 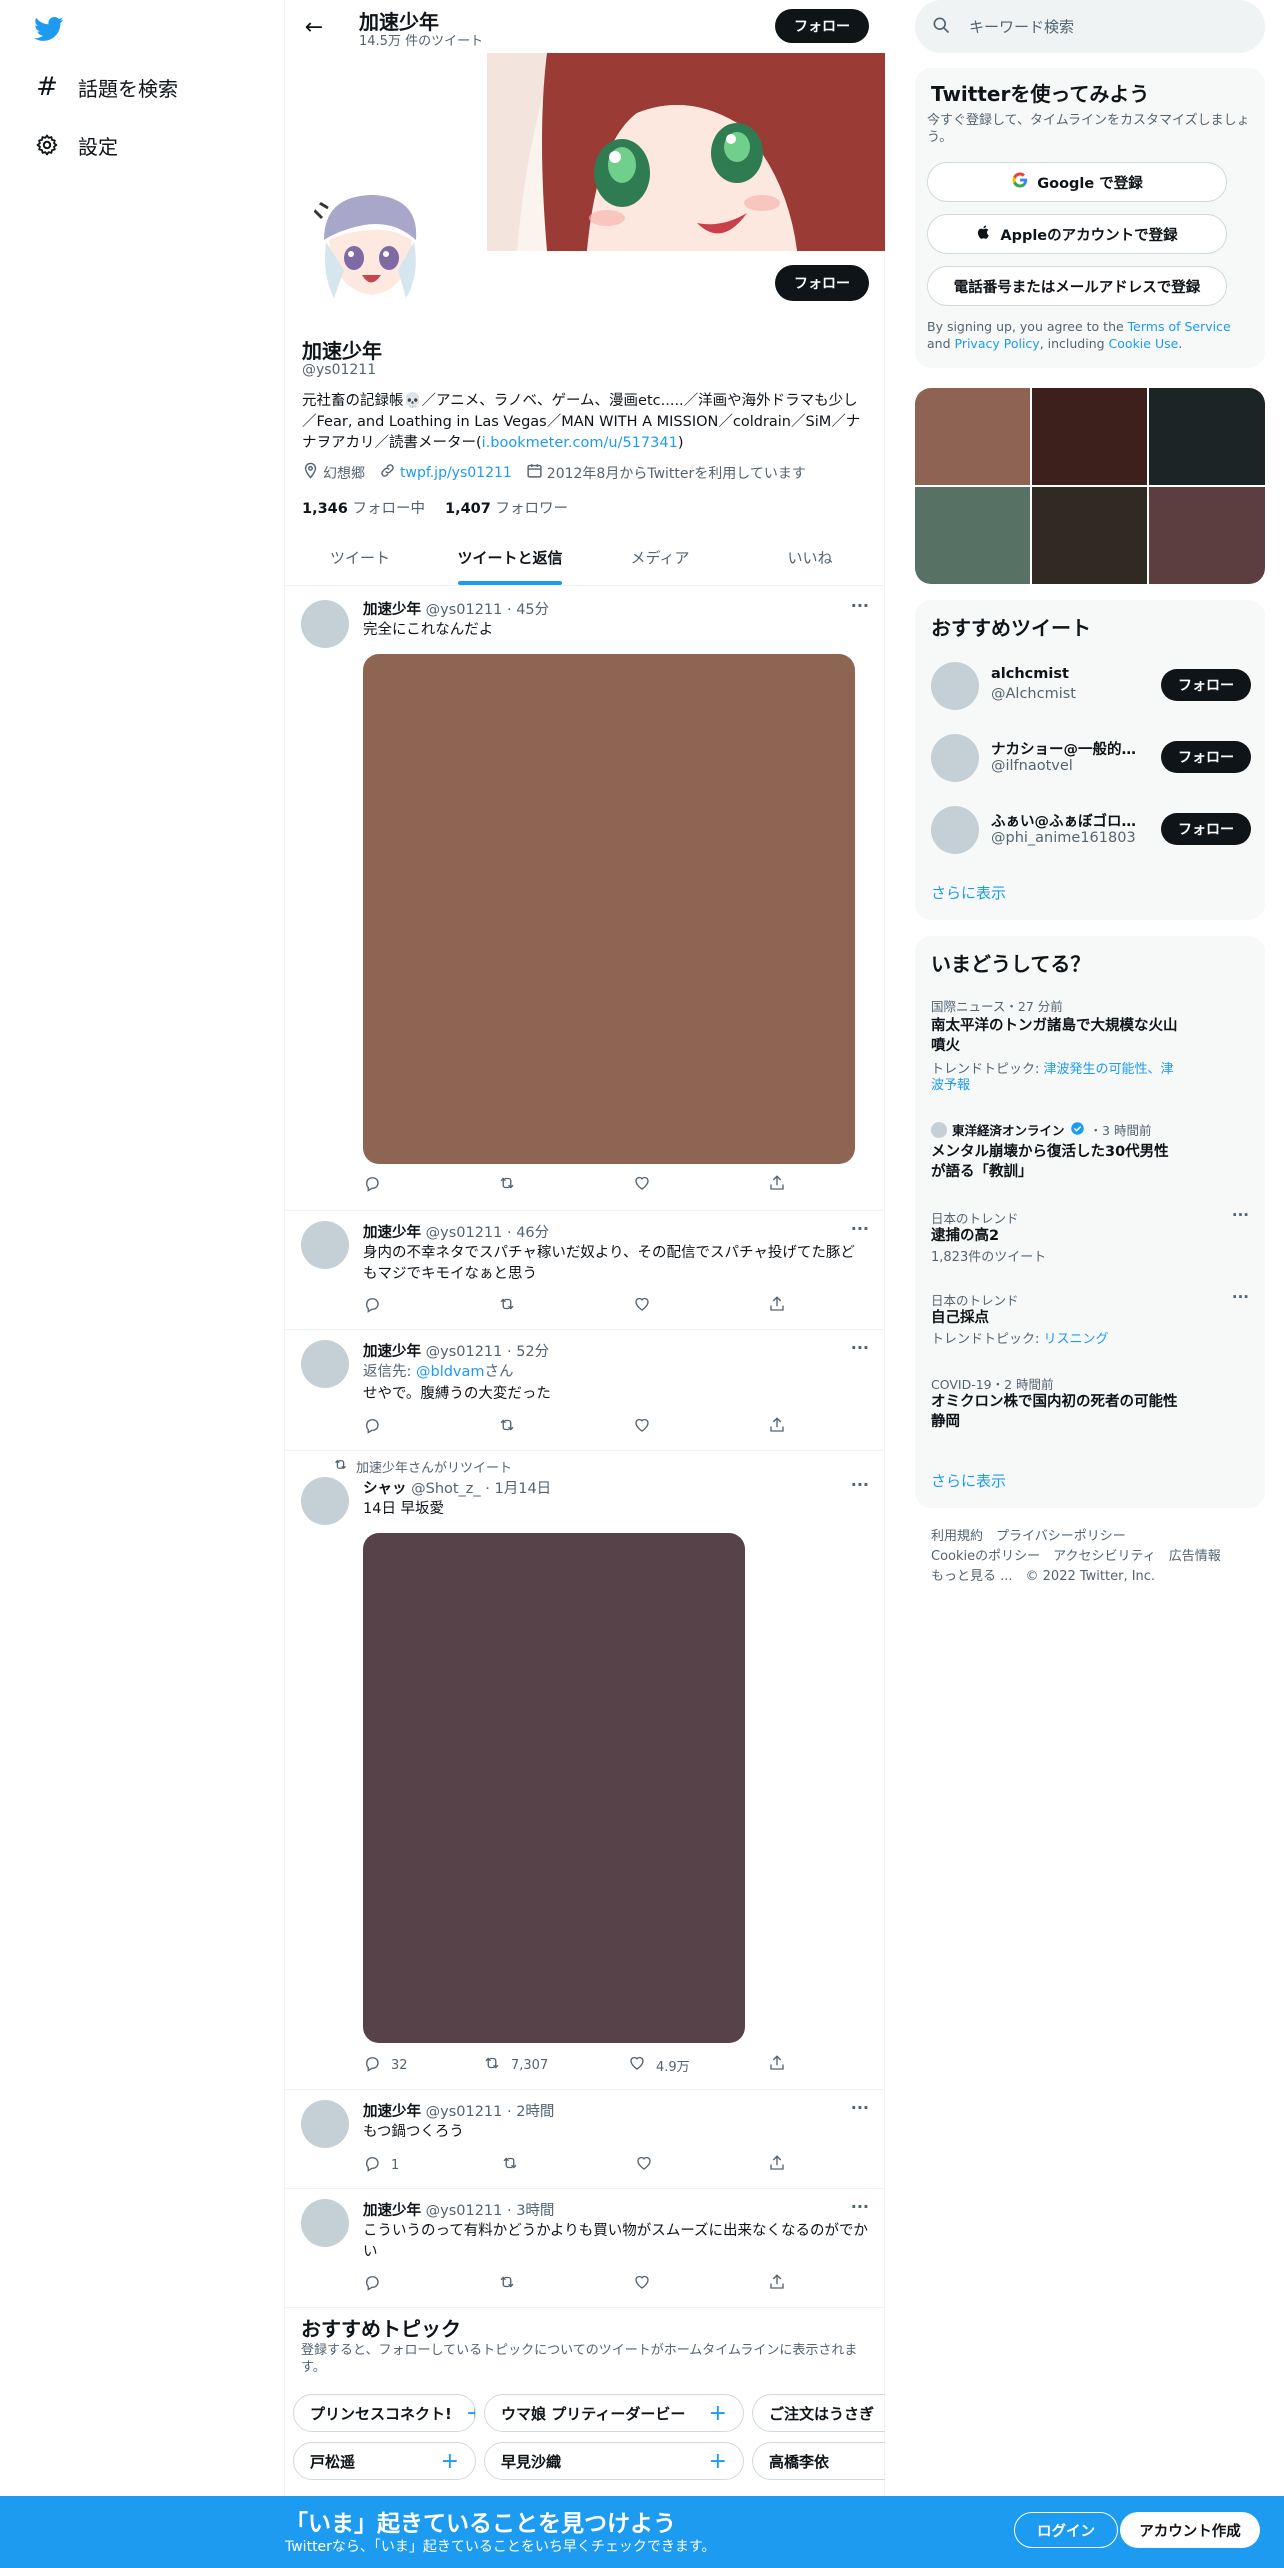 What do you see at coordinates (810, 557) in the screenshot?
I see `tab-likes: いいね` at bounding box center [810, 557].